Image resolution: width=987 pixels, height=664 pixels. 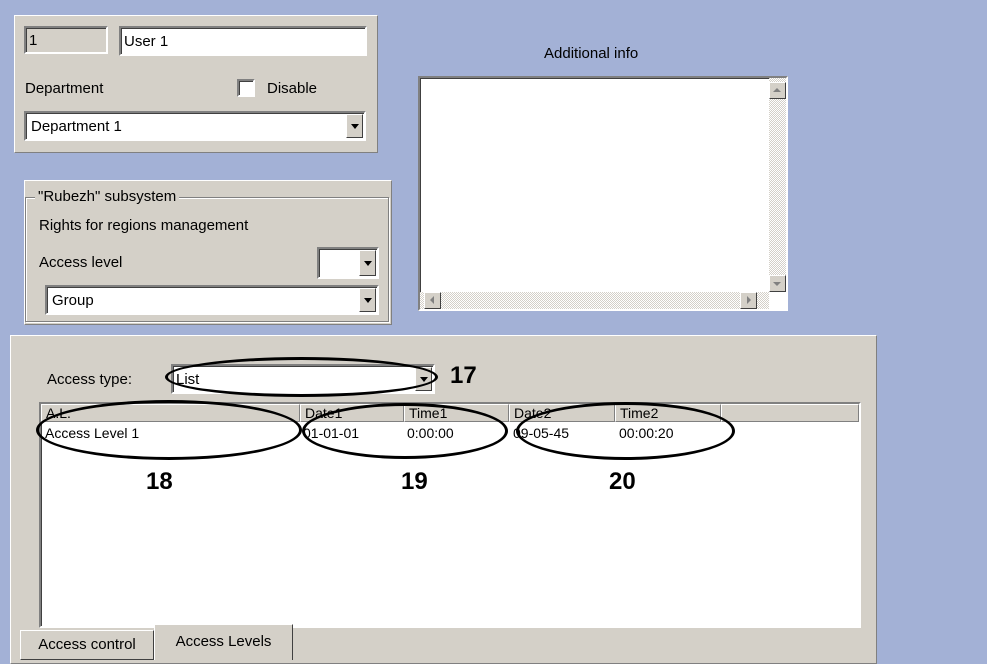 I want to click on column-header-al: A.L., so click(x=170, y=413).